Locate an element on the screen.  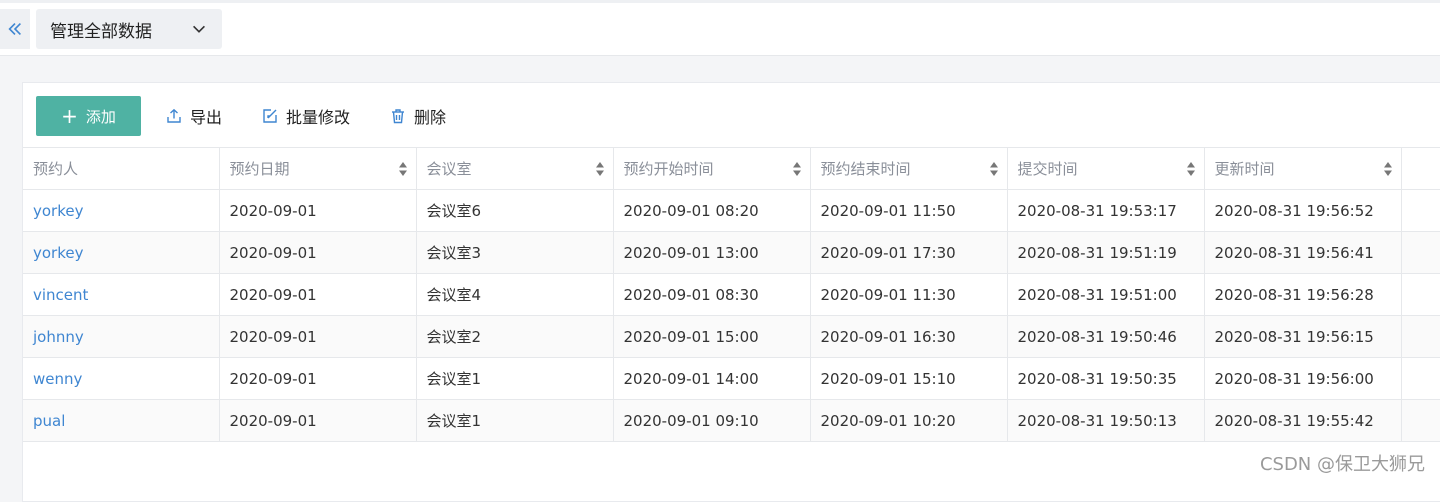
column-header-start-time: 预约开始时间 is located at coordinates (711, 169).